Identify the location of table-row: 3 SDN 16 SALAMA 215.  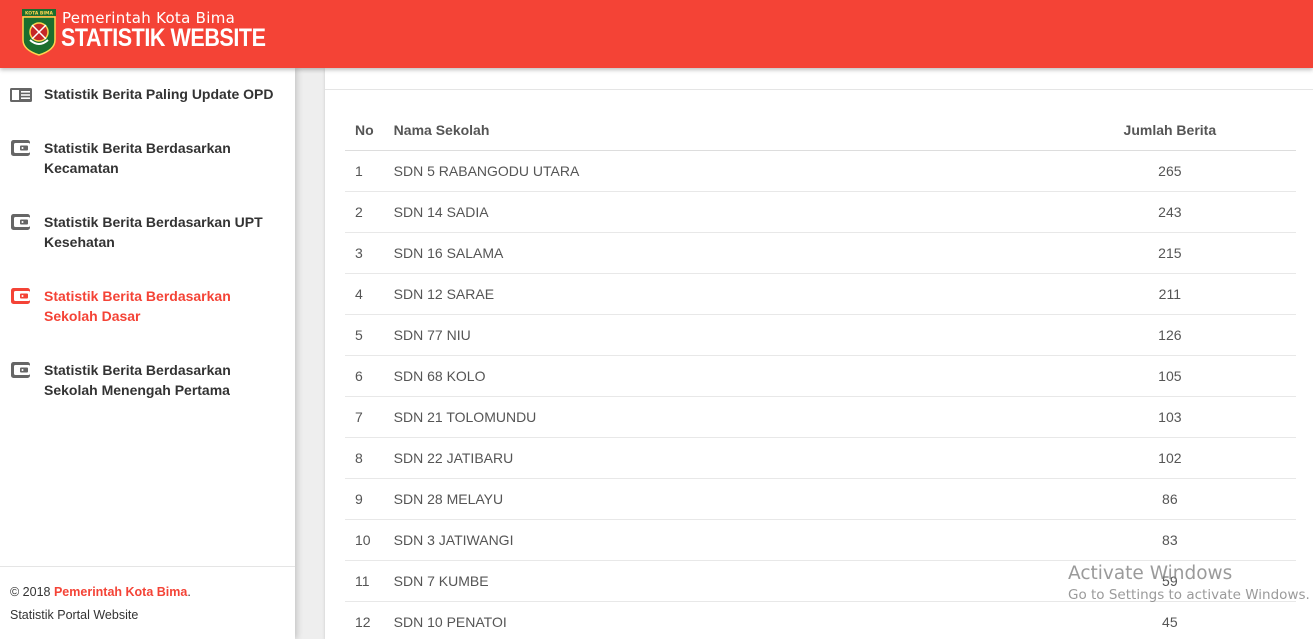
(820, 253).